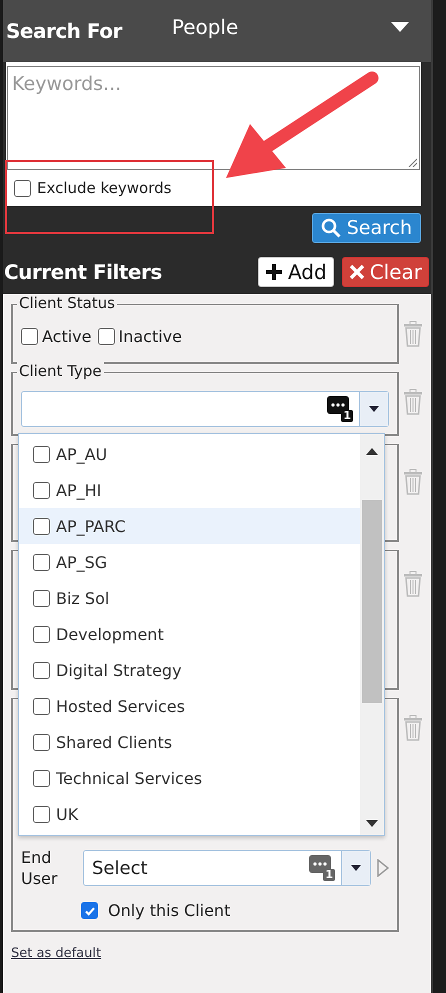 Image resolution: width=446 pixels, height=993 pixels. I want to click on checkbox-label: Inactive, so click(150, 336).